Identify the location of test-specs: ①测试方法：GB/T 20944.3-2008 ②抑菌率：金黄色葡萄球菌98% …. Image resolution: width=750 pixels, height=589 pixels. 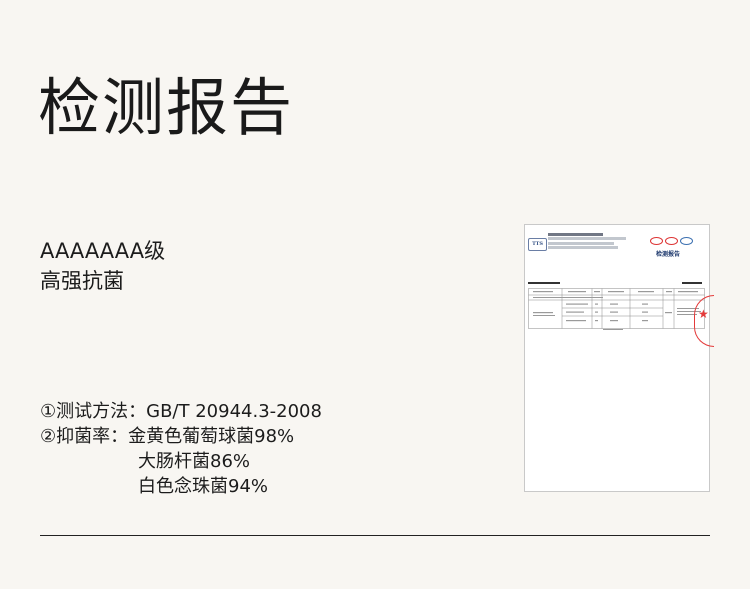
(181, 449).